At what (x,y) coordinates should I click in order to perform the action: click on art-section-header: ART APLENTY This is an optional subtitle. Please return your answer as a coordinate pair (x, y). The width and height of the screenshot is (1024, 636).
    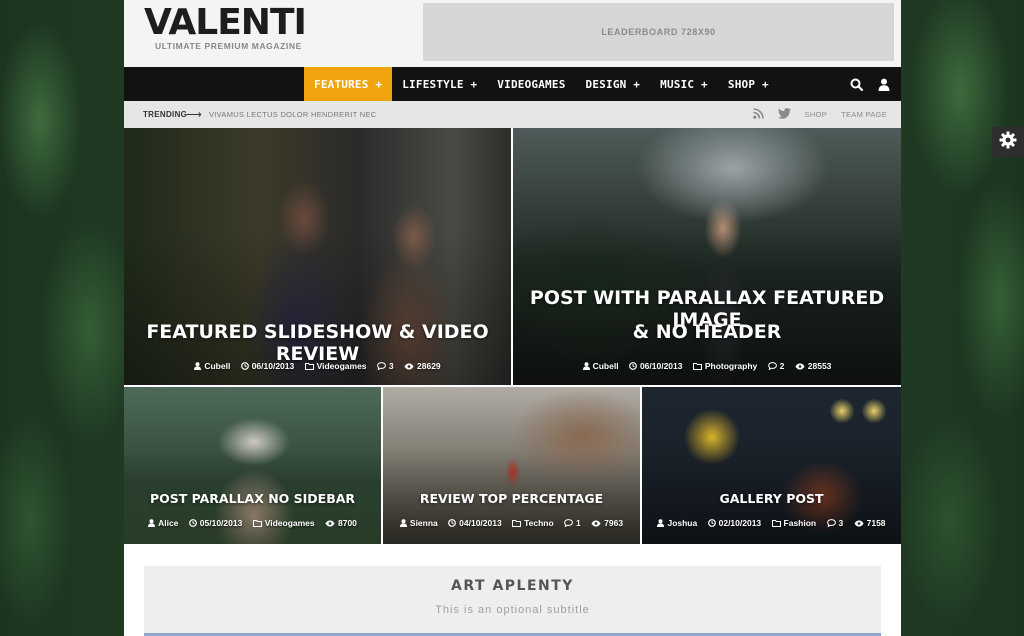
    Looking at the image, I should click on (512, 601).